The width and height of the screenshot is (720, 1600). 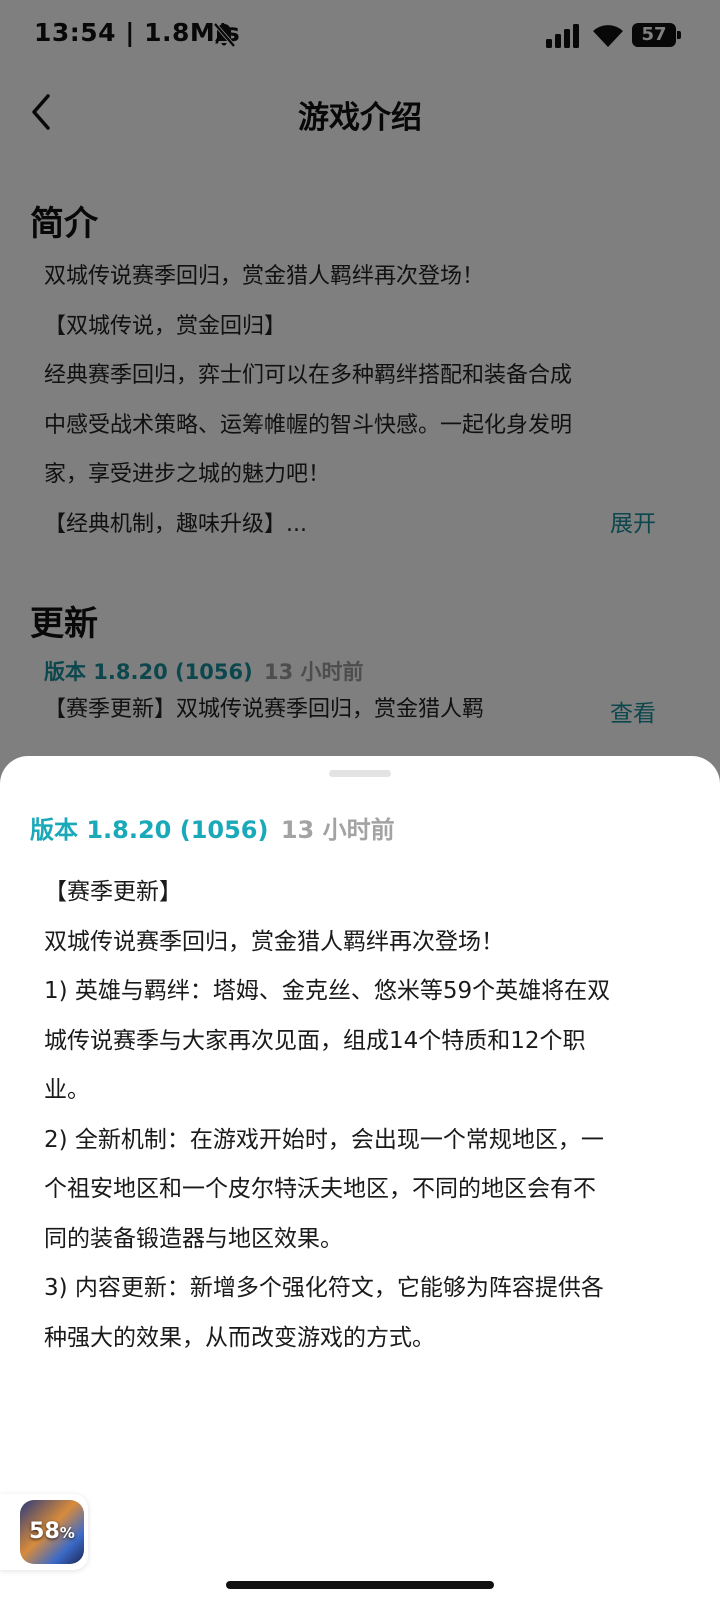 I want to click on sheet-line: 2) 全新机制：在游戏开始时，会出现一个常规地区，一, so click(x=324, y=1139).